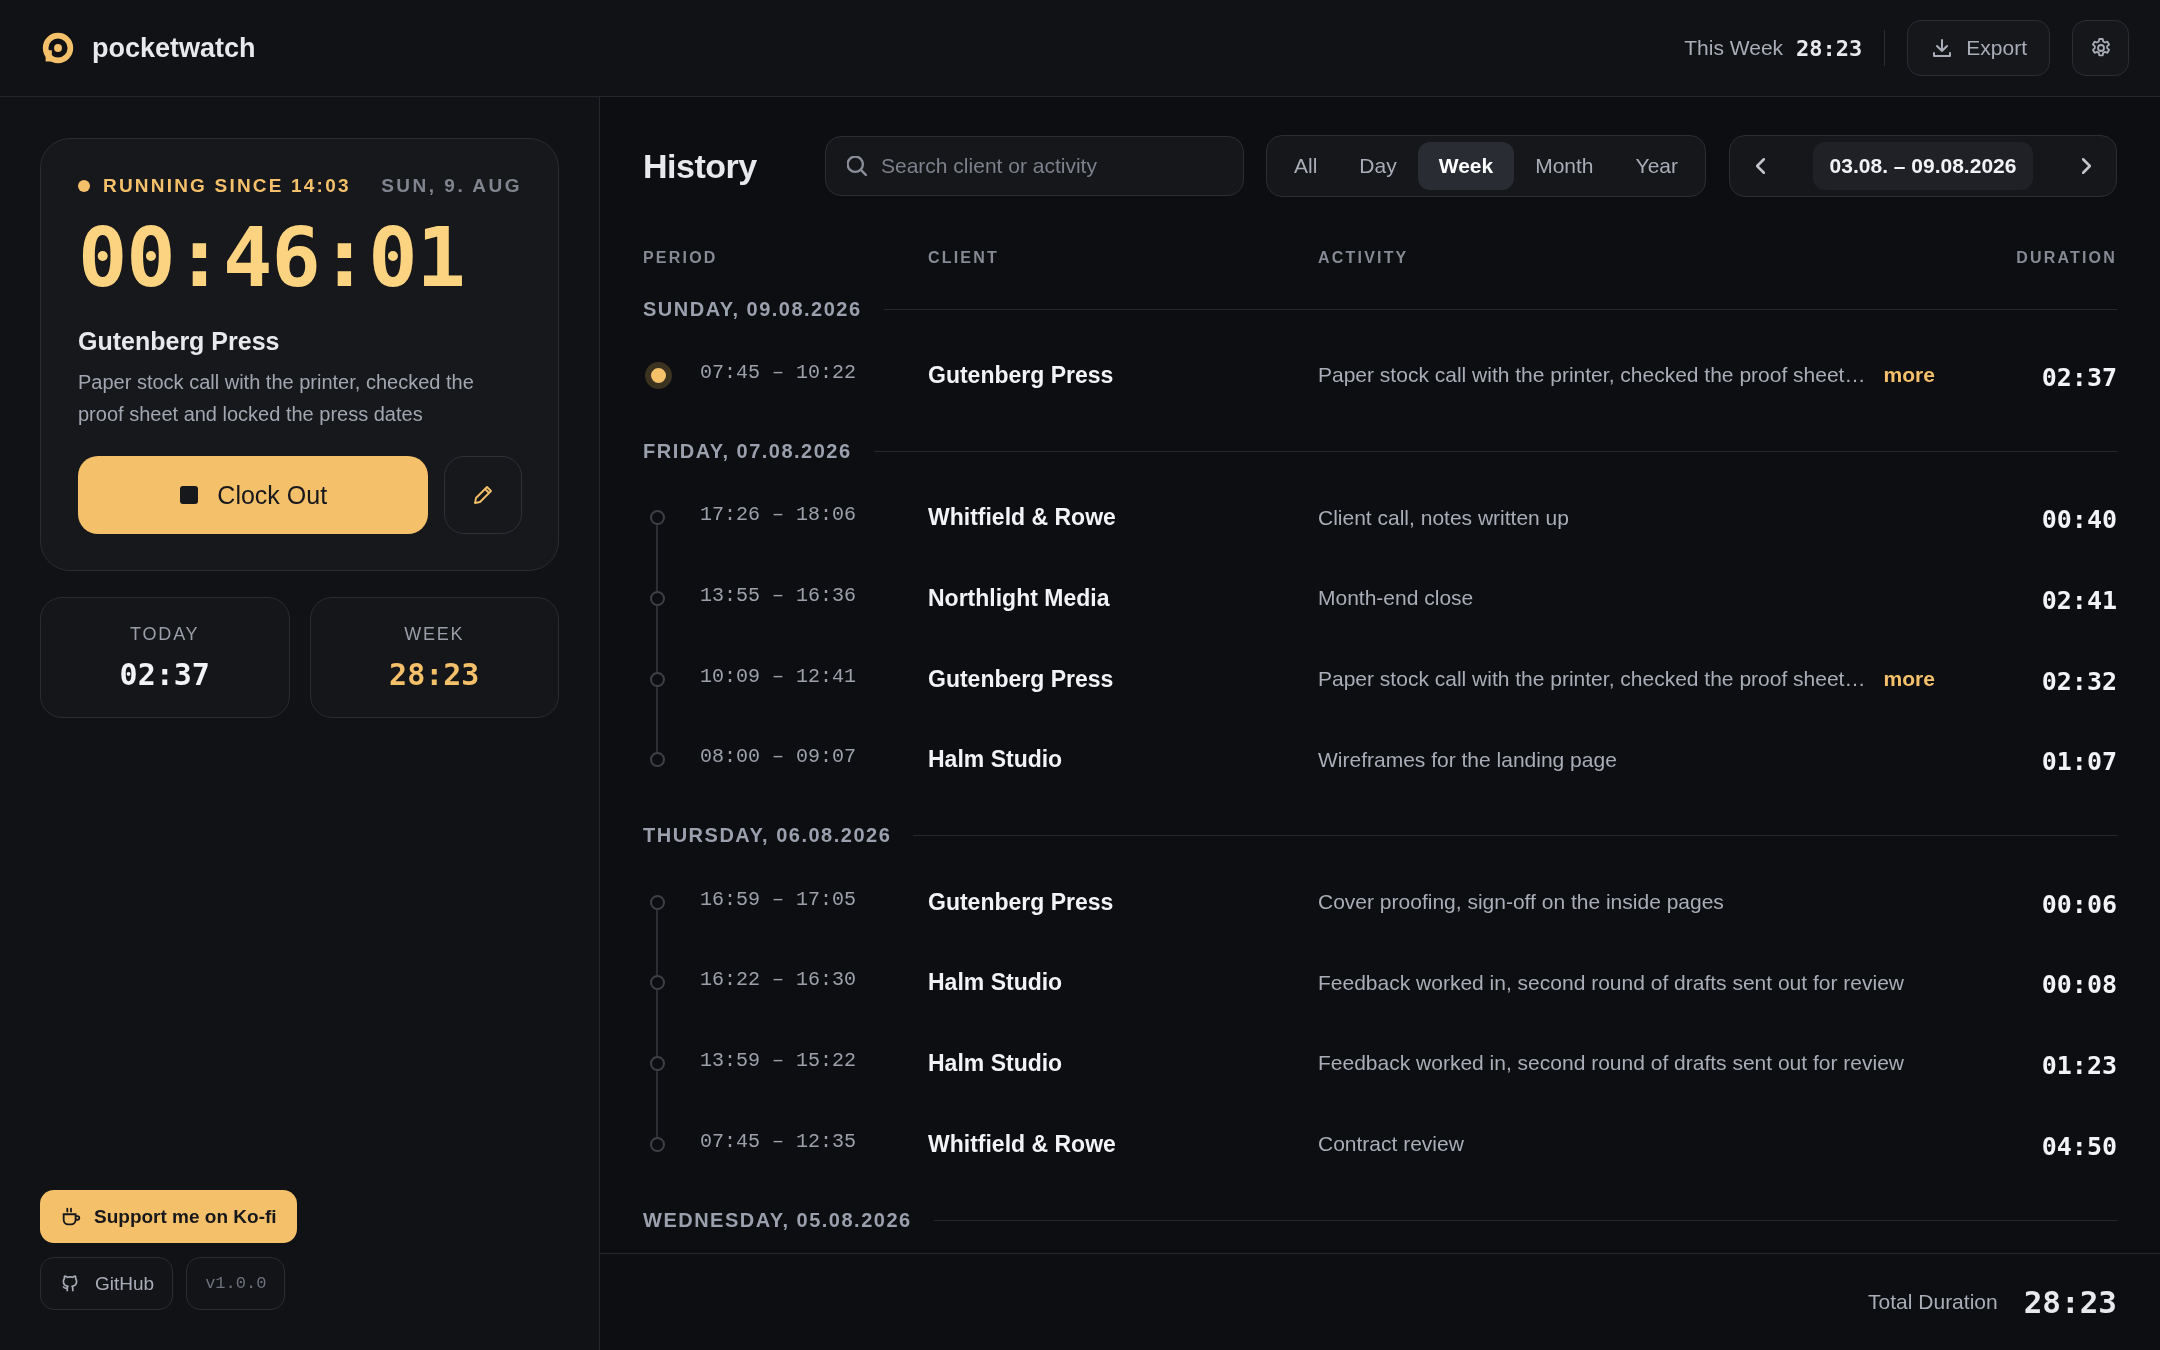 Image resolution: width=2160 pixels, height=1350 pixels. I want to click on entry-period: 10:09 – 12:41, so click(779, 676).